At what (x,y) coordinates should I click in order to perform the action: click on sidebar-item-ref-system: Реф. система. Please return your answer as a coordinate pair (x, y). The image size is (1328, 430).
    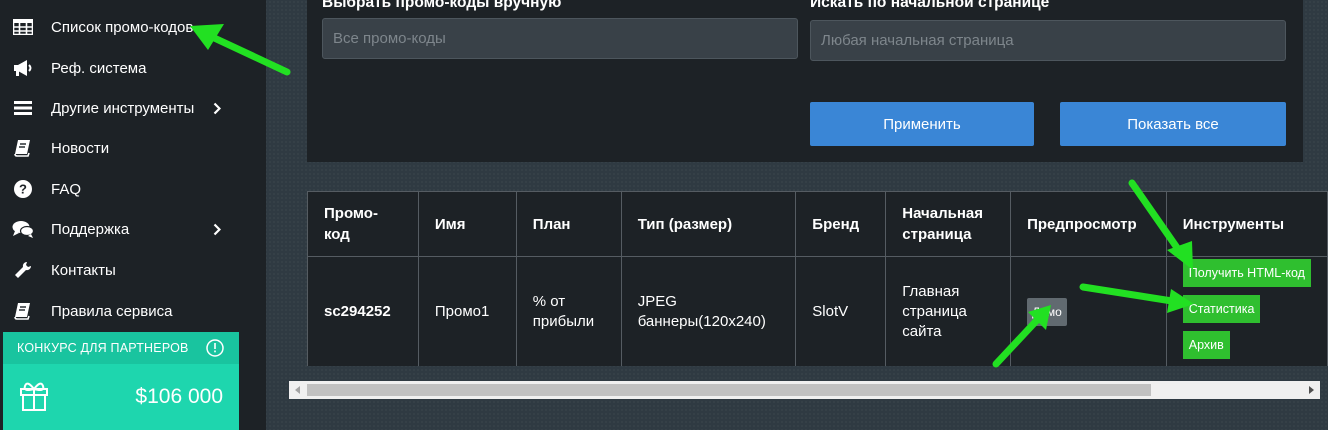
    Looking at the image, I should click on (133, 68).